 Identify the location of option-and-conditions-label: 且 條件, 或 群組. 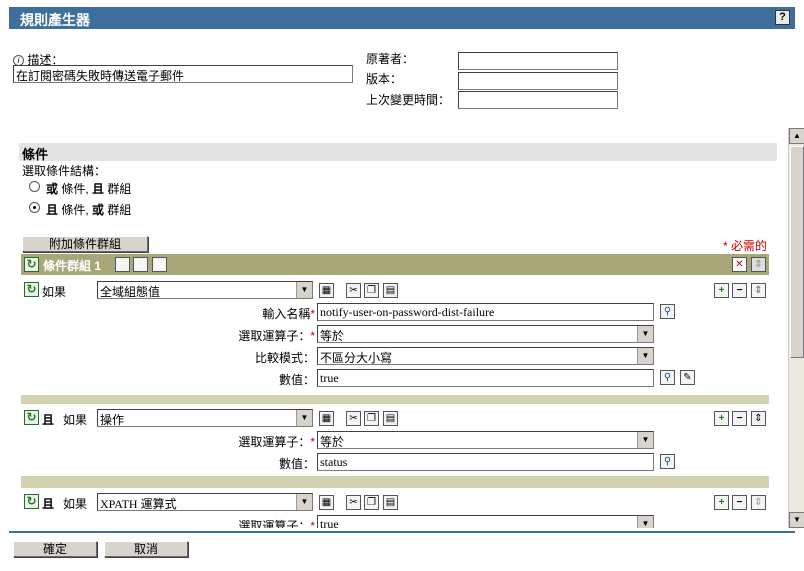
(88, 209).